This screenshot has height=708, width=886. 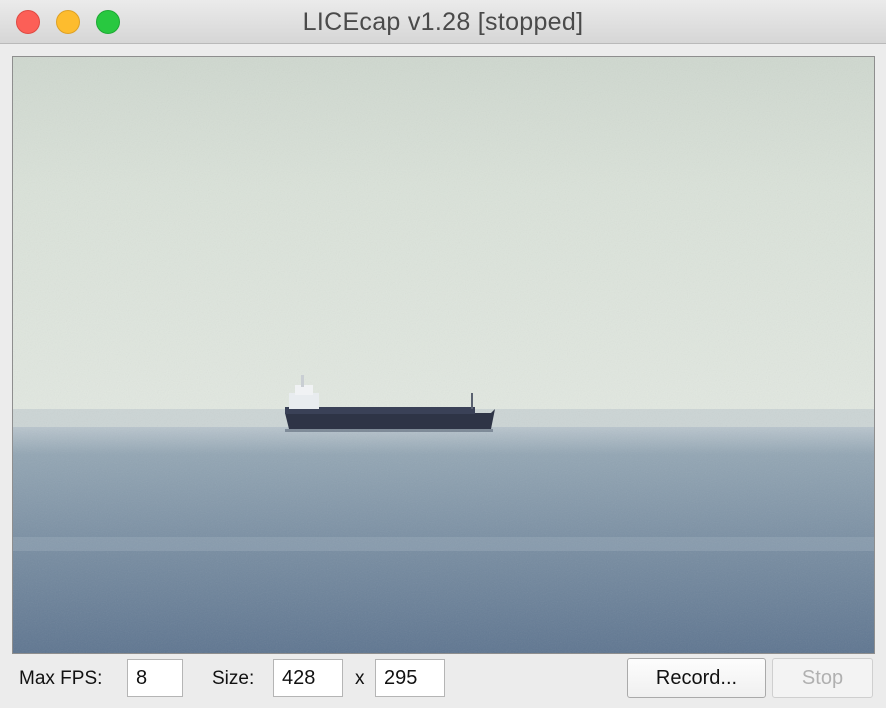 What do you see at coordinates (233, 678) in the screenshot?
I see `size-label: Size:` at bounding box center [233, 678].